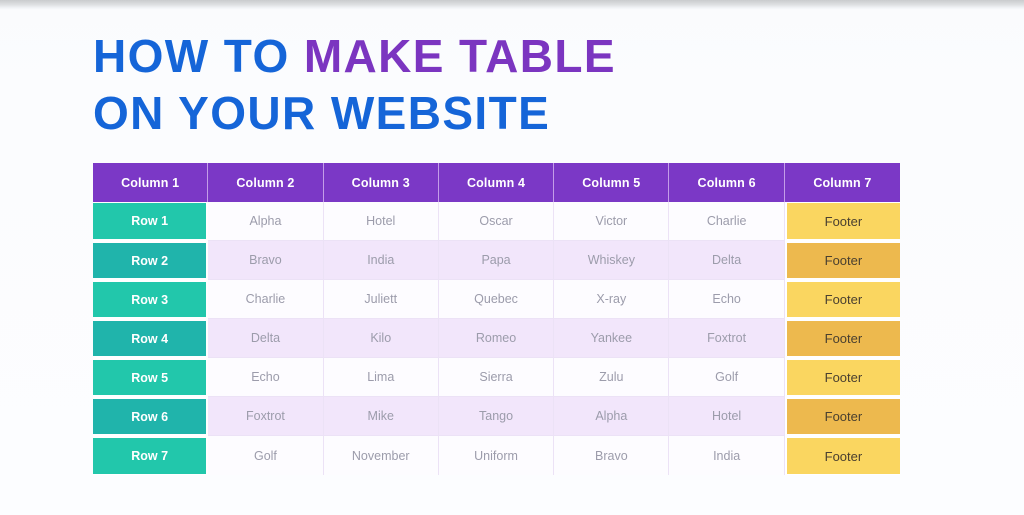 This screenshot has width=1024, height=515. What do you see at coordinates (459, 56) in the screenshot?
I see `title-segment-make-table: MAKE TABLE` at bounding box center [459, 56].